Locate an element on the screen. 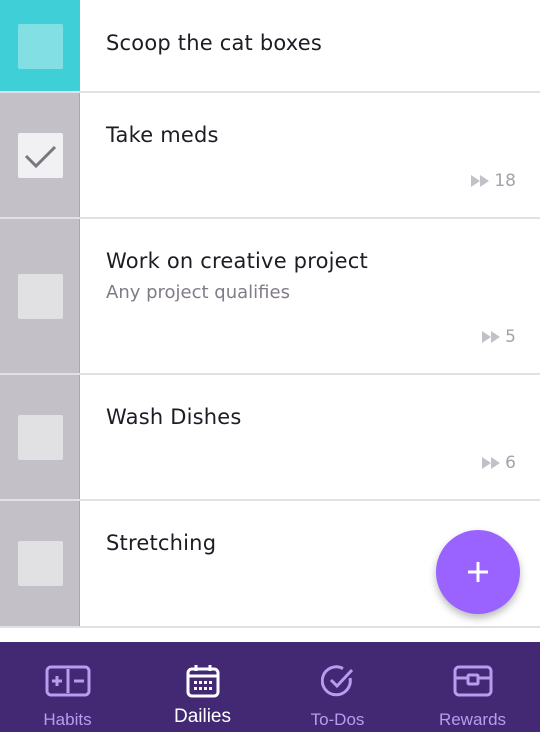 This screenshot has height=732, width=540. streak-counter: 5 is located at coordinates (499, 337).